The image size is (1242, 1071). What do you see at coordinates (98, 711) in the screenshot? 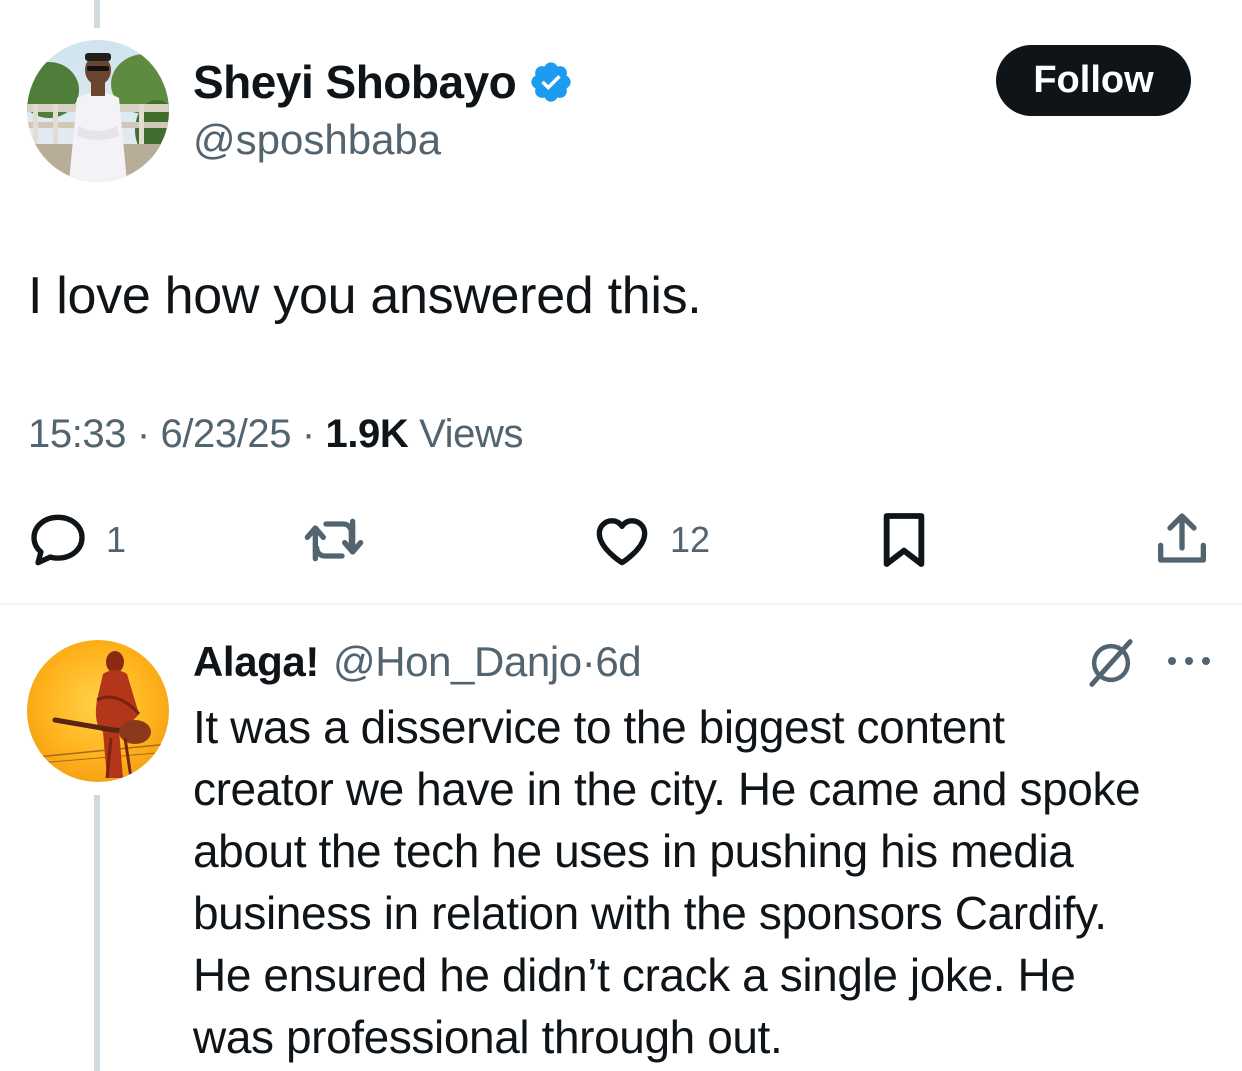
I see `reply-author-avatar` at bounding box center [98, 711].